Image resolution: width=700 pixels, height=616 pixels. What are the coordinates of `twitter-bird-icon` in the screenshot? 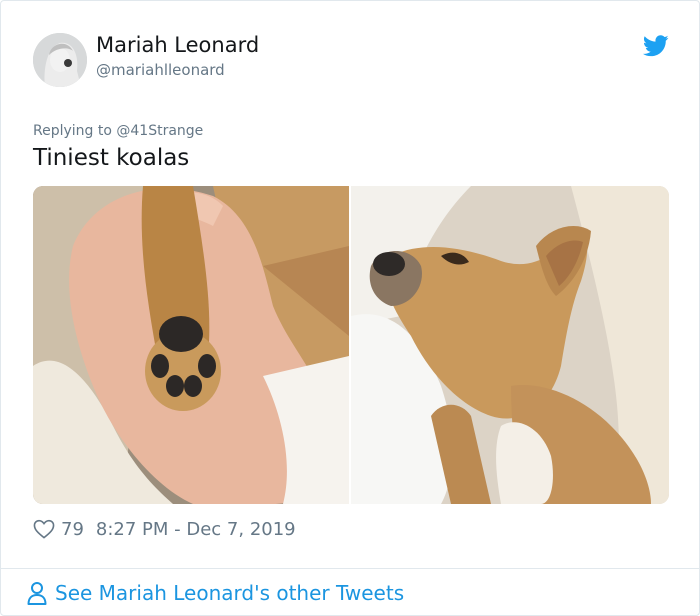 It's located at (656, 46).